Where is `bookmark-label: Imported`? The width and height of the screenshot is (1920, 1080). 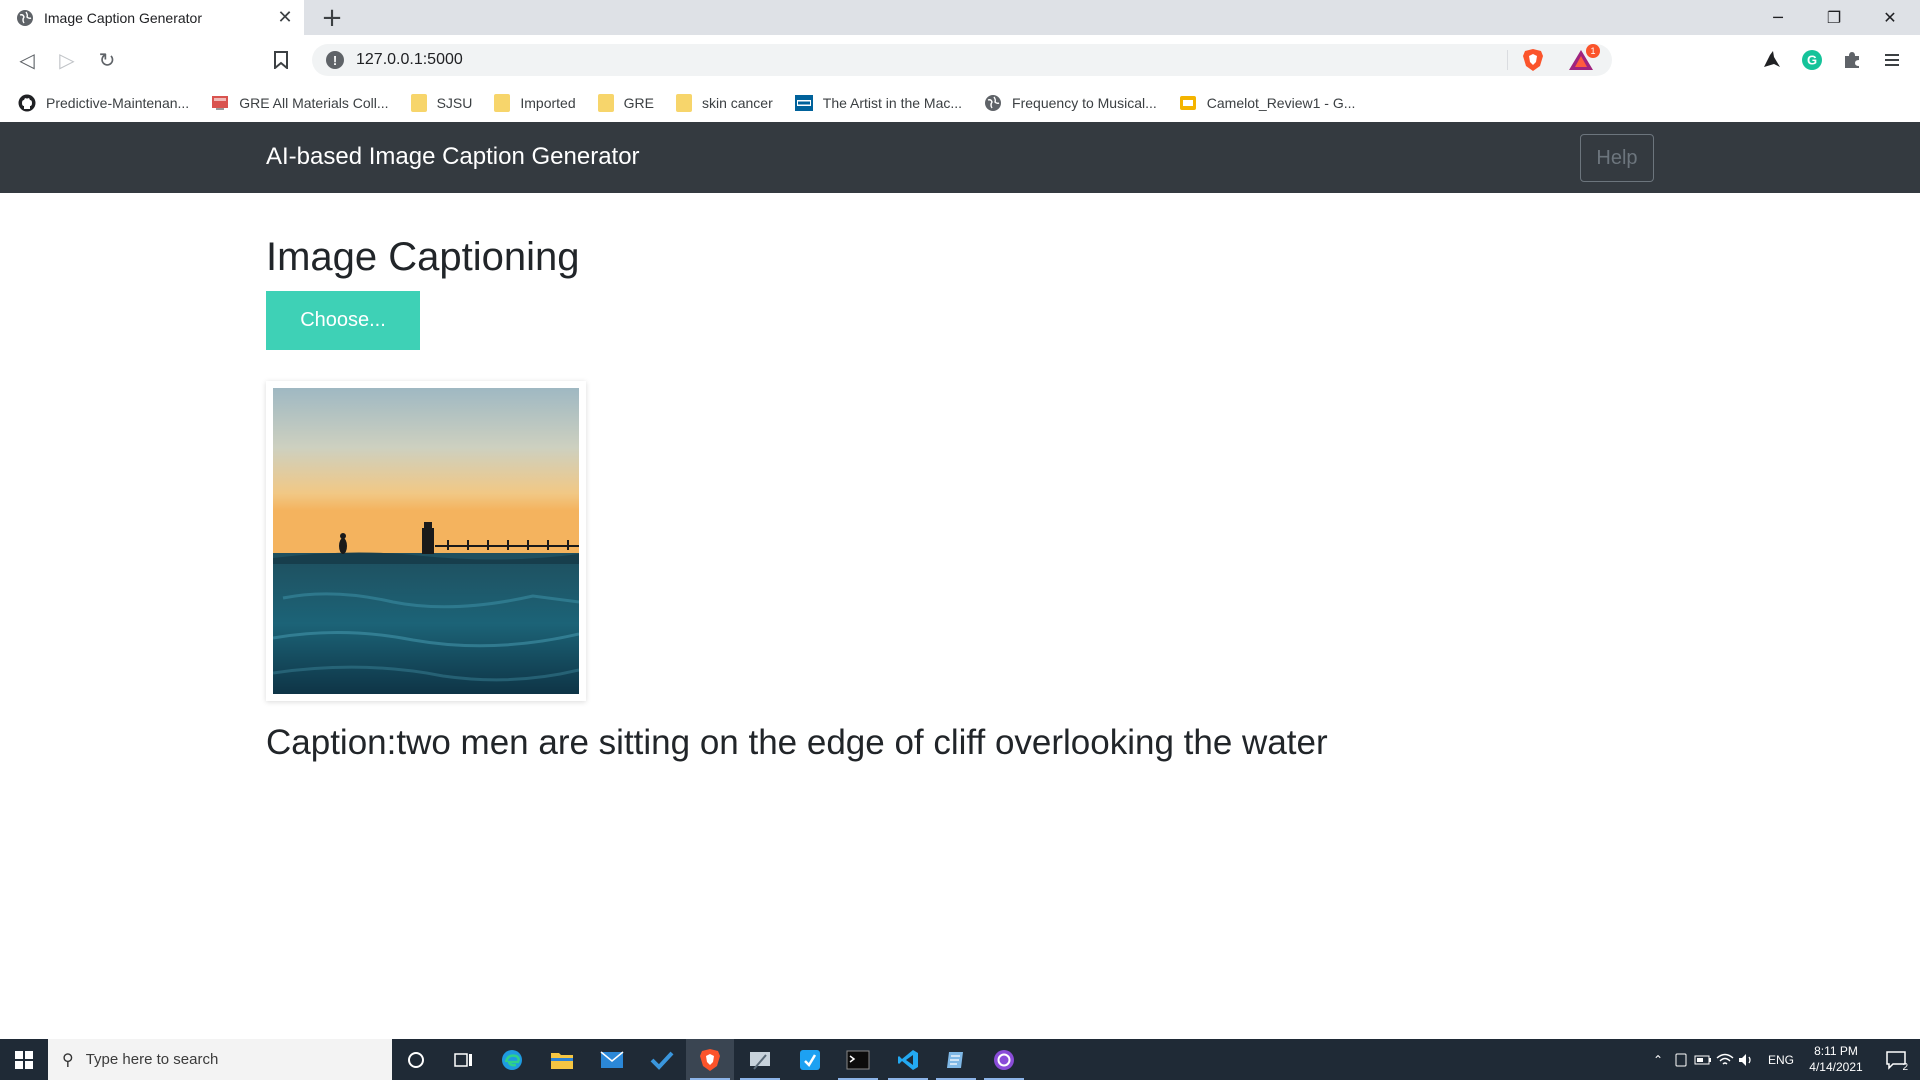
bookmark-label: Imported is located at coordinates (548, 103).